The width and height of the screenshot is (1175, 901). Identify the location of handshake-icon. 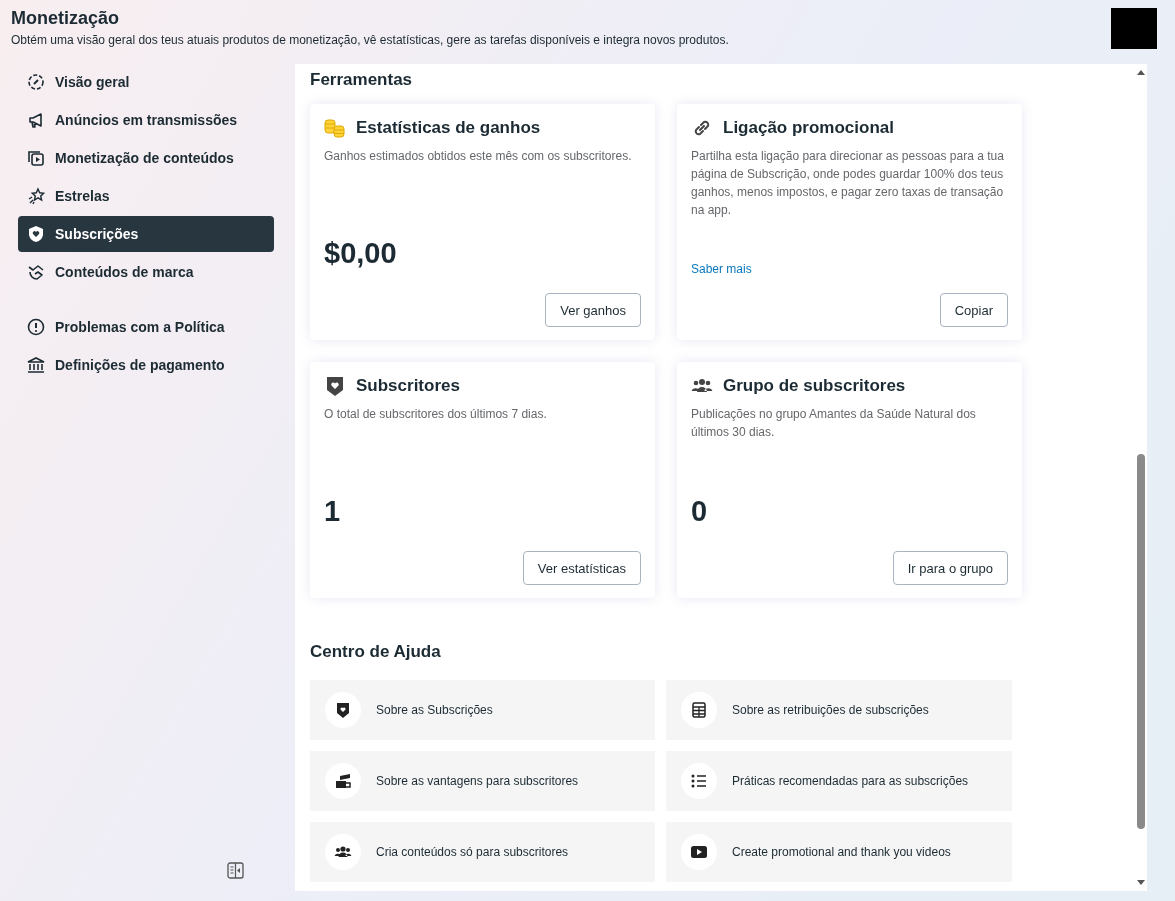
(36, 272).